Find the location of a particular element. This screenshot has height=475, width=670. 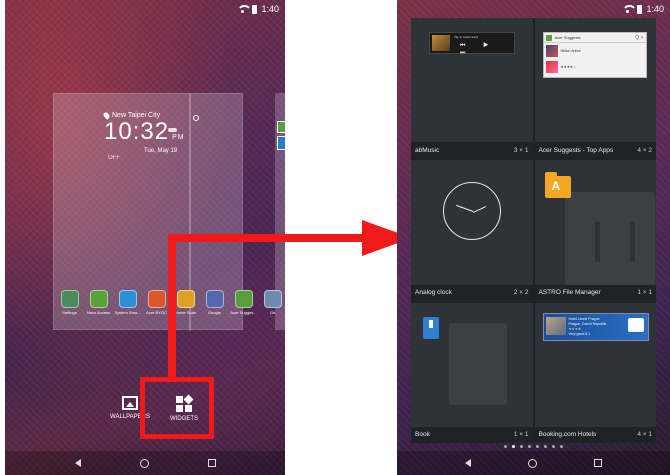

minute-hand is located at coordinates (465, 209).